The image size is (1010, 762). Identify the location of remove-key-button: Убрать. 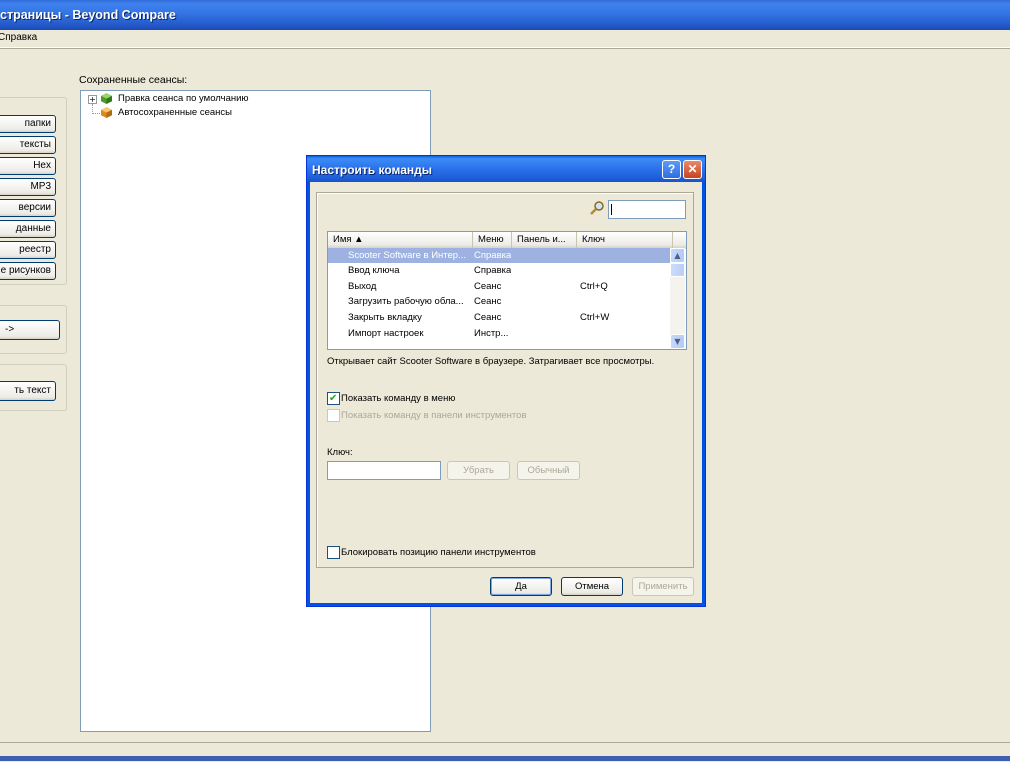
(478, 470).